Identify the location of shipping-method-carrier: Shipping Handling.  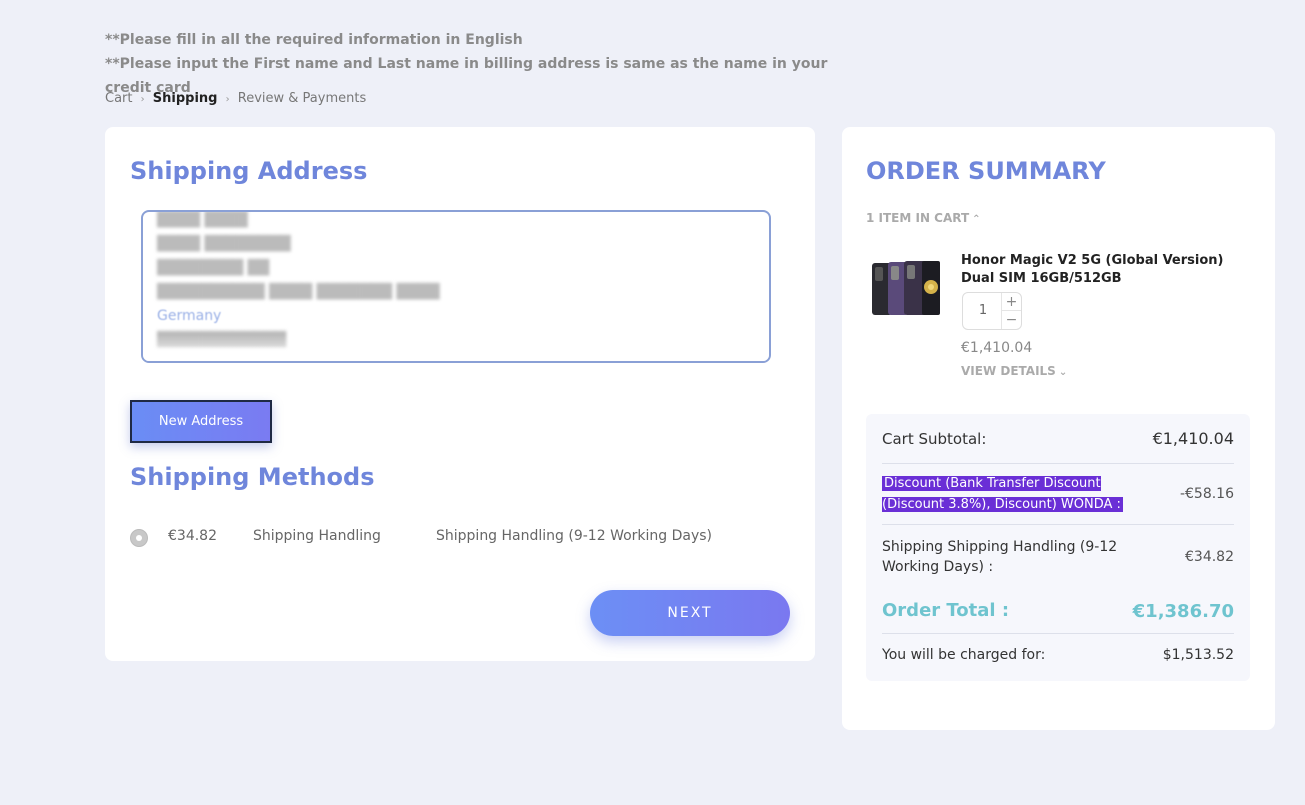
(317, 536).